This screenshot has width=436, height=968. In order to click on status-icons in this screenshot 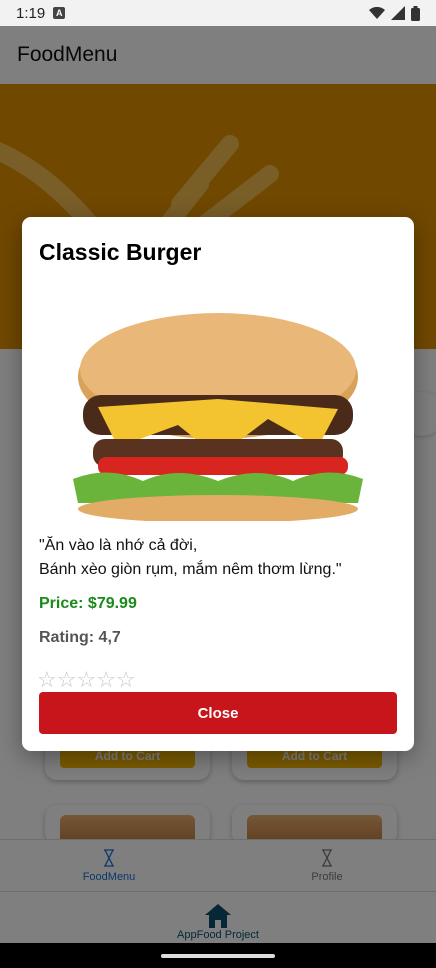, I will do `click(394, 13)`.